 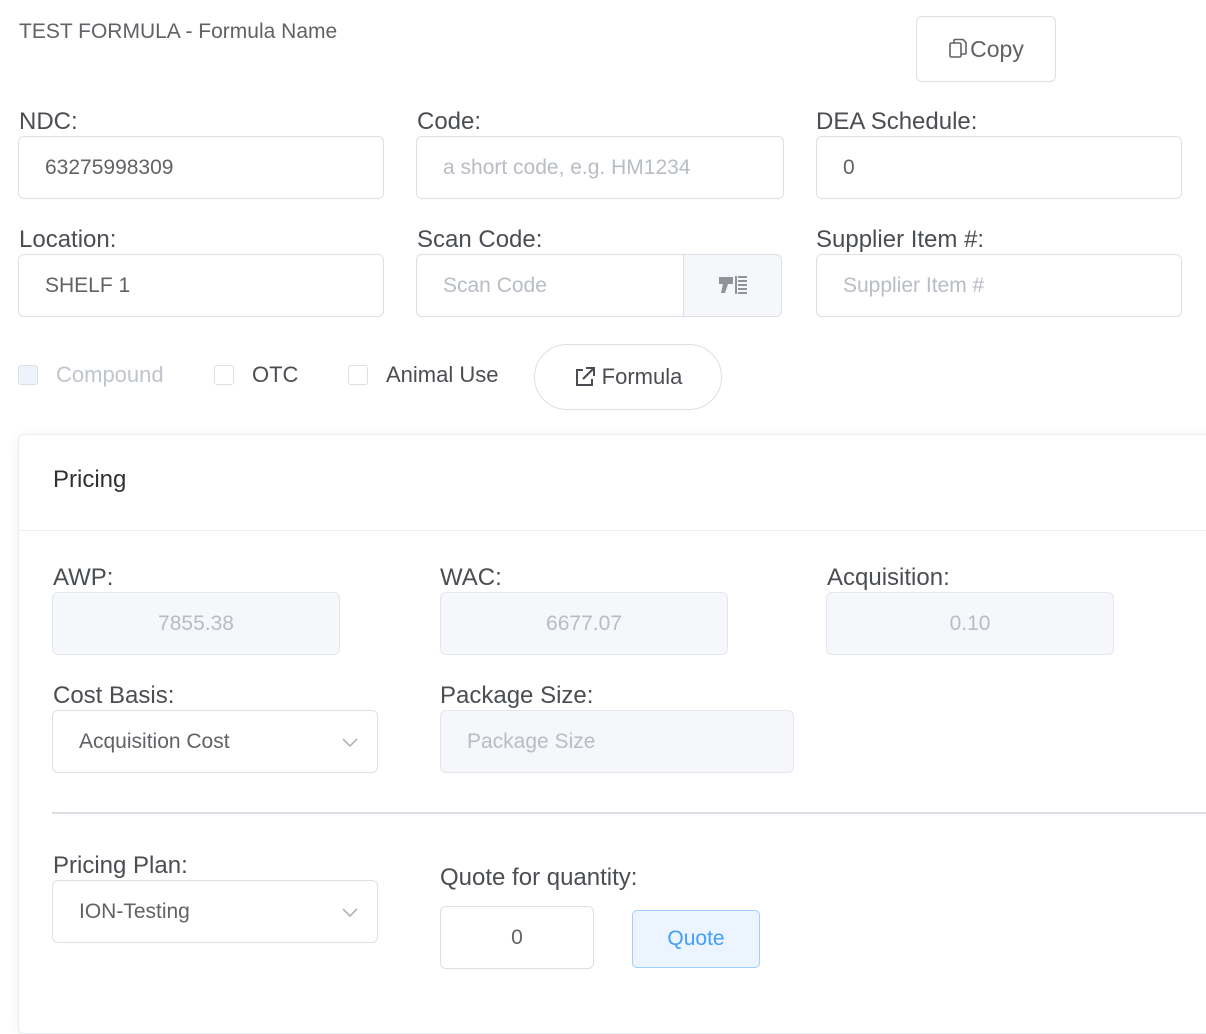 I want to click on formula-button: Formula, so click(x=628, y=377).